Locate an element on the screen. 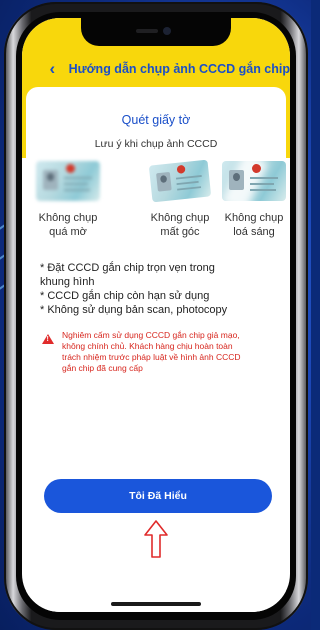 The width and height of the screenshot is (320, 630). phone-notch is located at coordinates (156, 32).